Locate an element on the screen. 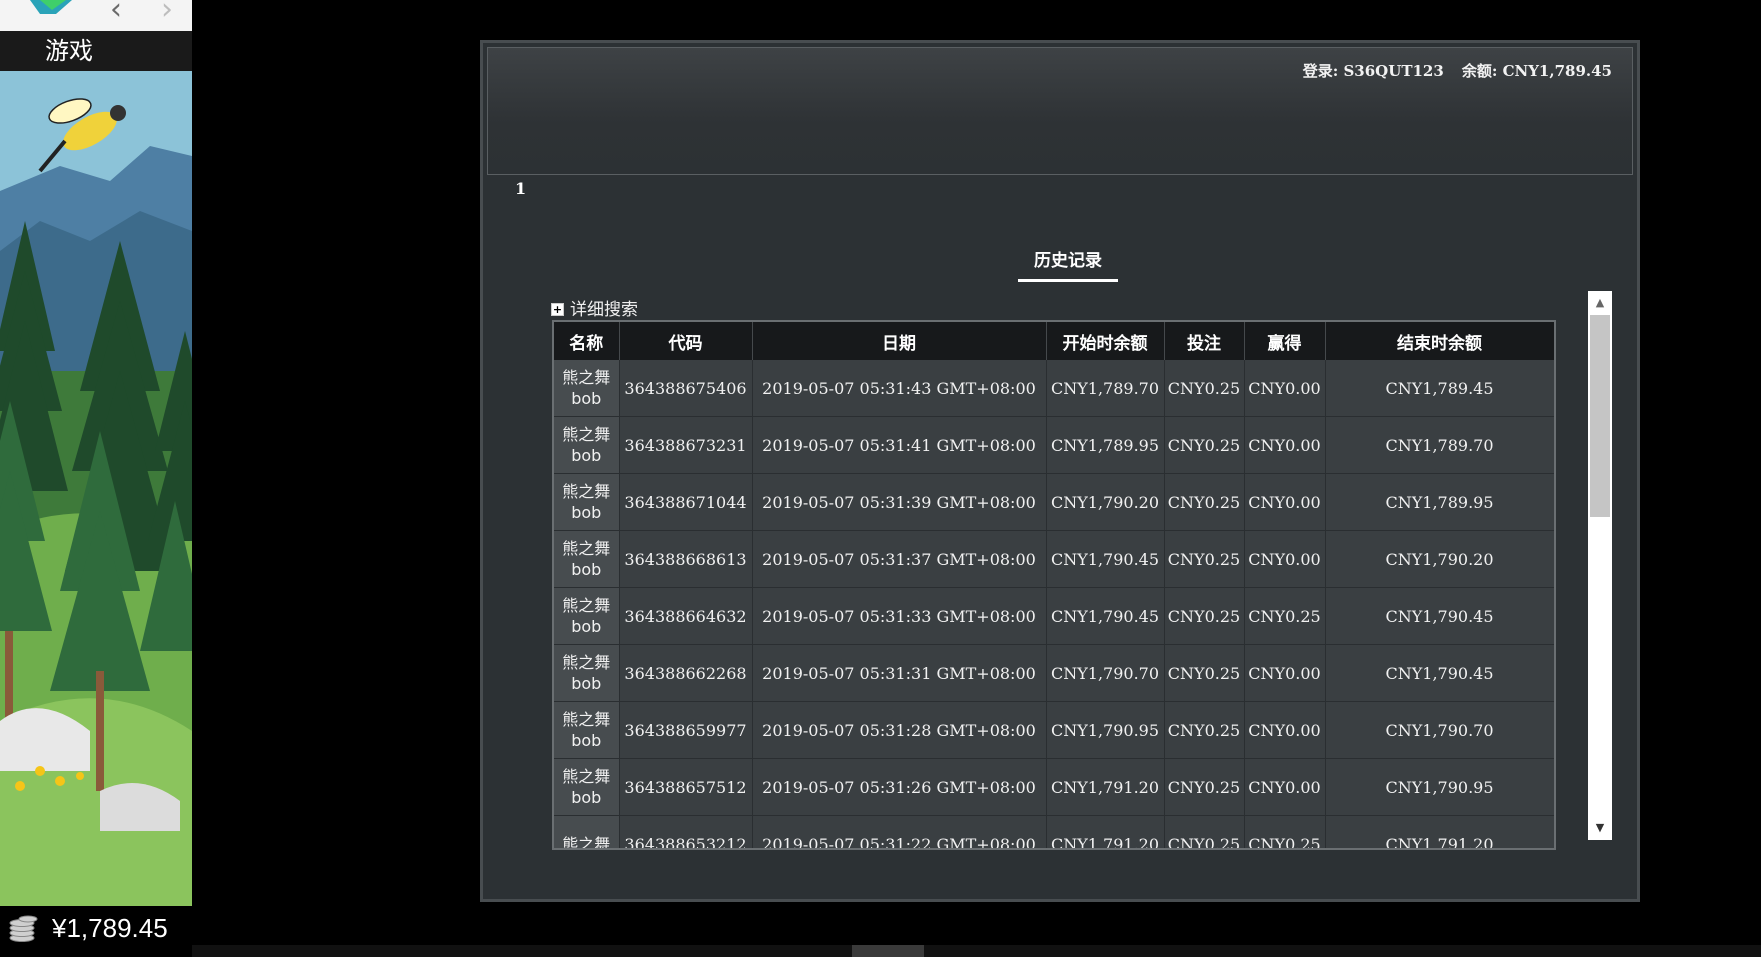 The height and width of the screenshot is (957, 1761). cell-date: 2019-05-07 05:31:22 GMT+08:00 is located at coordinates (899, 831).